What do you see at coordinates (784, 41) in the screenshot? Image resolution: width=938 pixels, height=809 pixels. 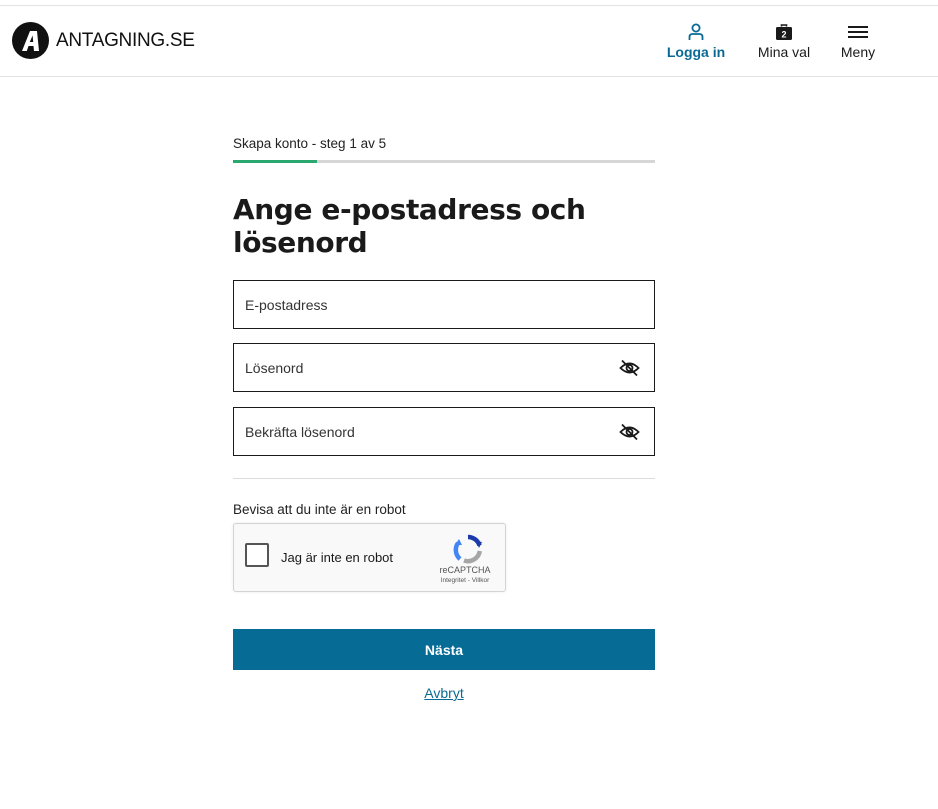 I see `my-choices-button: 2 Mina val` at bounding box center [784, 41].